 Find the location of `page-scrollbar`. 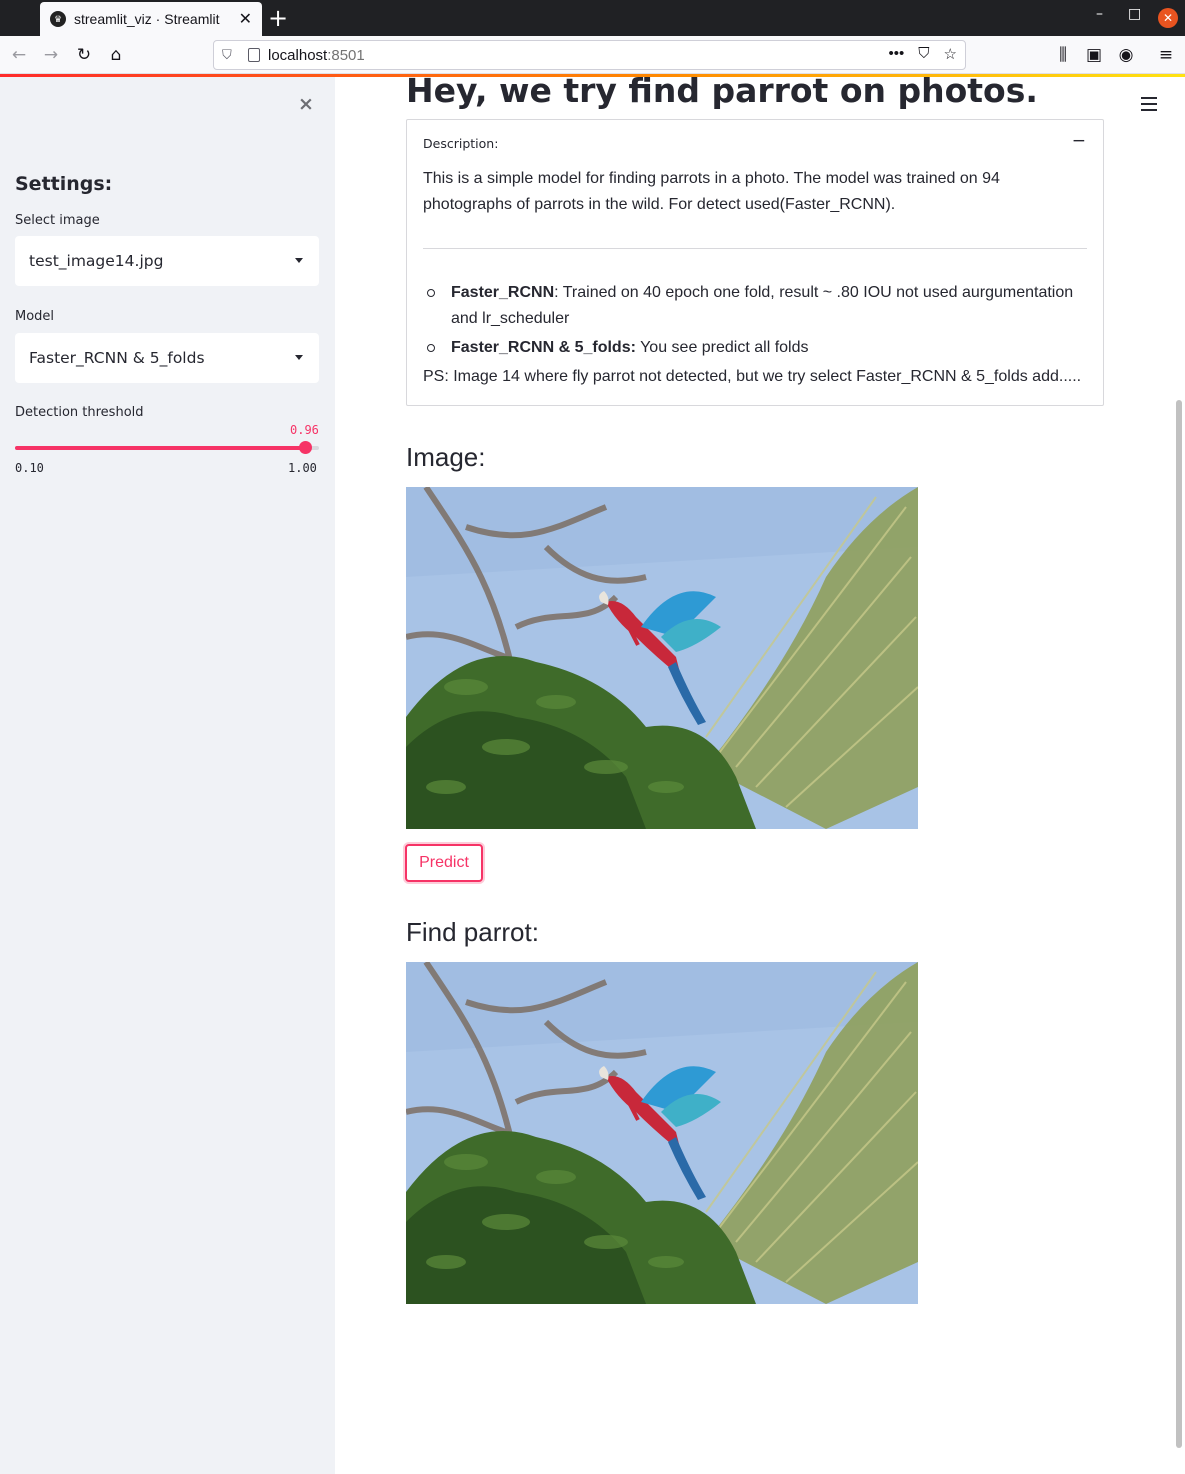

page-scrollbar is located at coordinates (1179, 924).